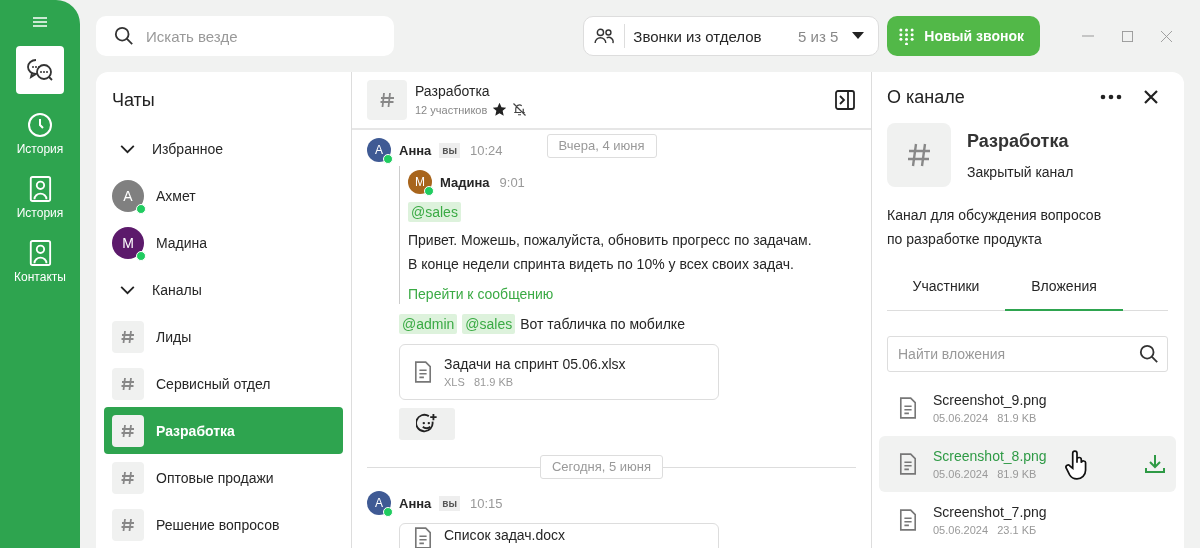  Describe the element at coordinates (505, 535) in the screenshot. I see `file-name: Список задач.docx` at that location.